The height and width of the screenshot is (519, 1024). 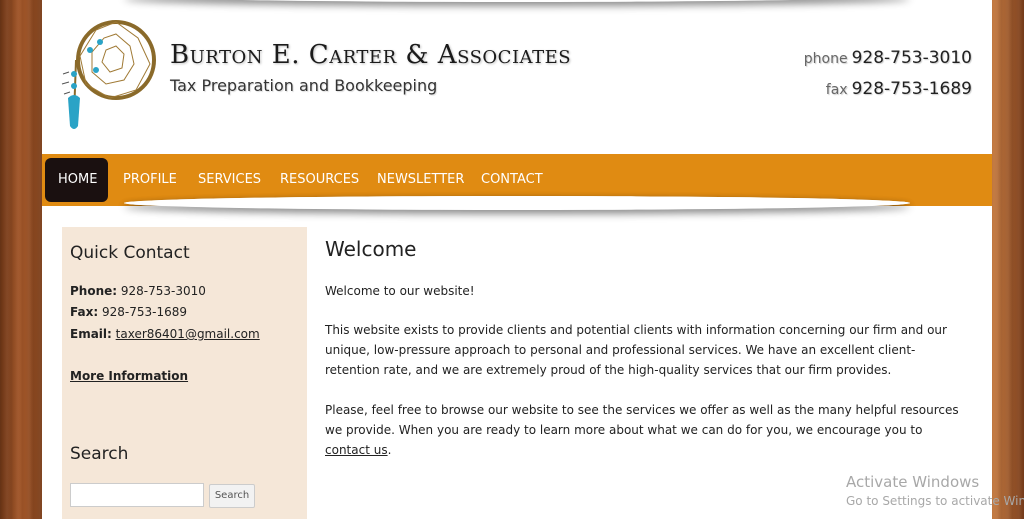 What do you see at coordinates (304, 85) in the screenshot?
I see `site-tagline: Tax Preparation and Bookkeeping` at bounding box center [304, 85].